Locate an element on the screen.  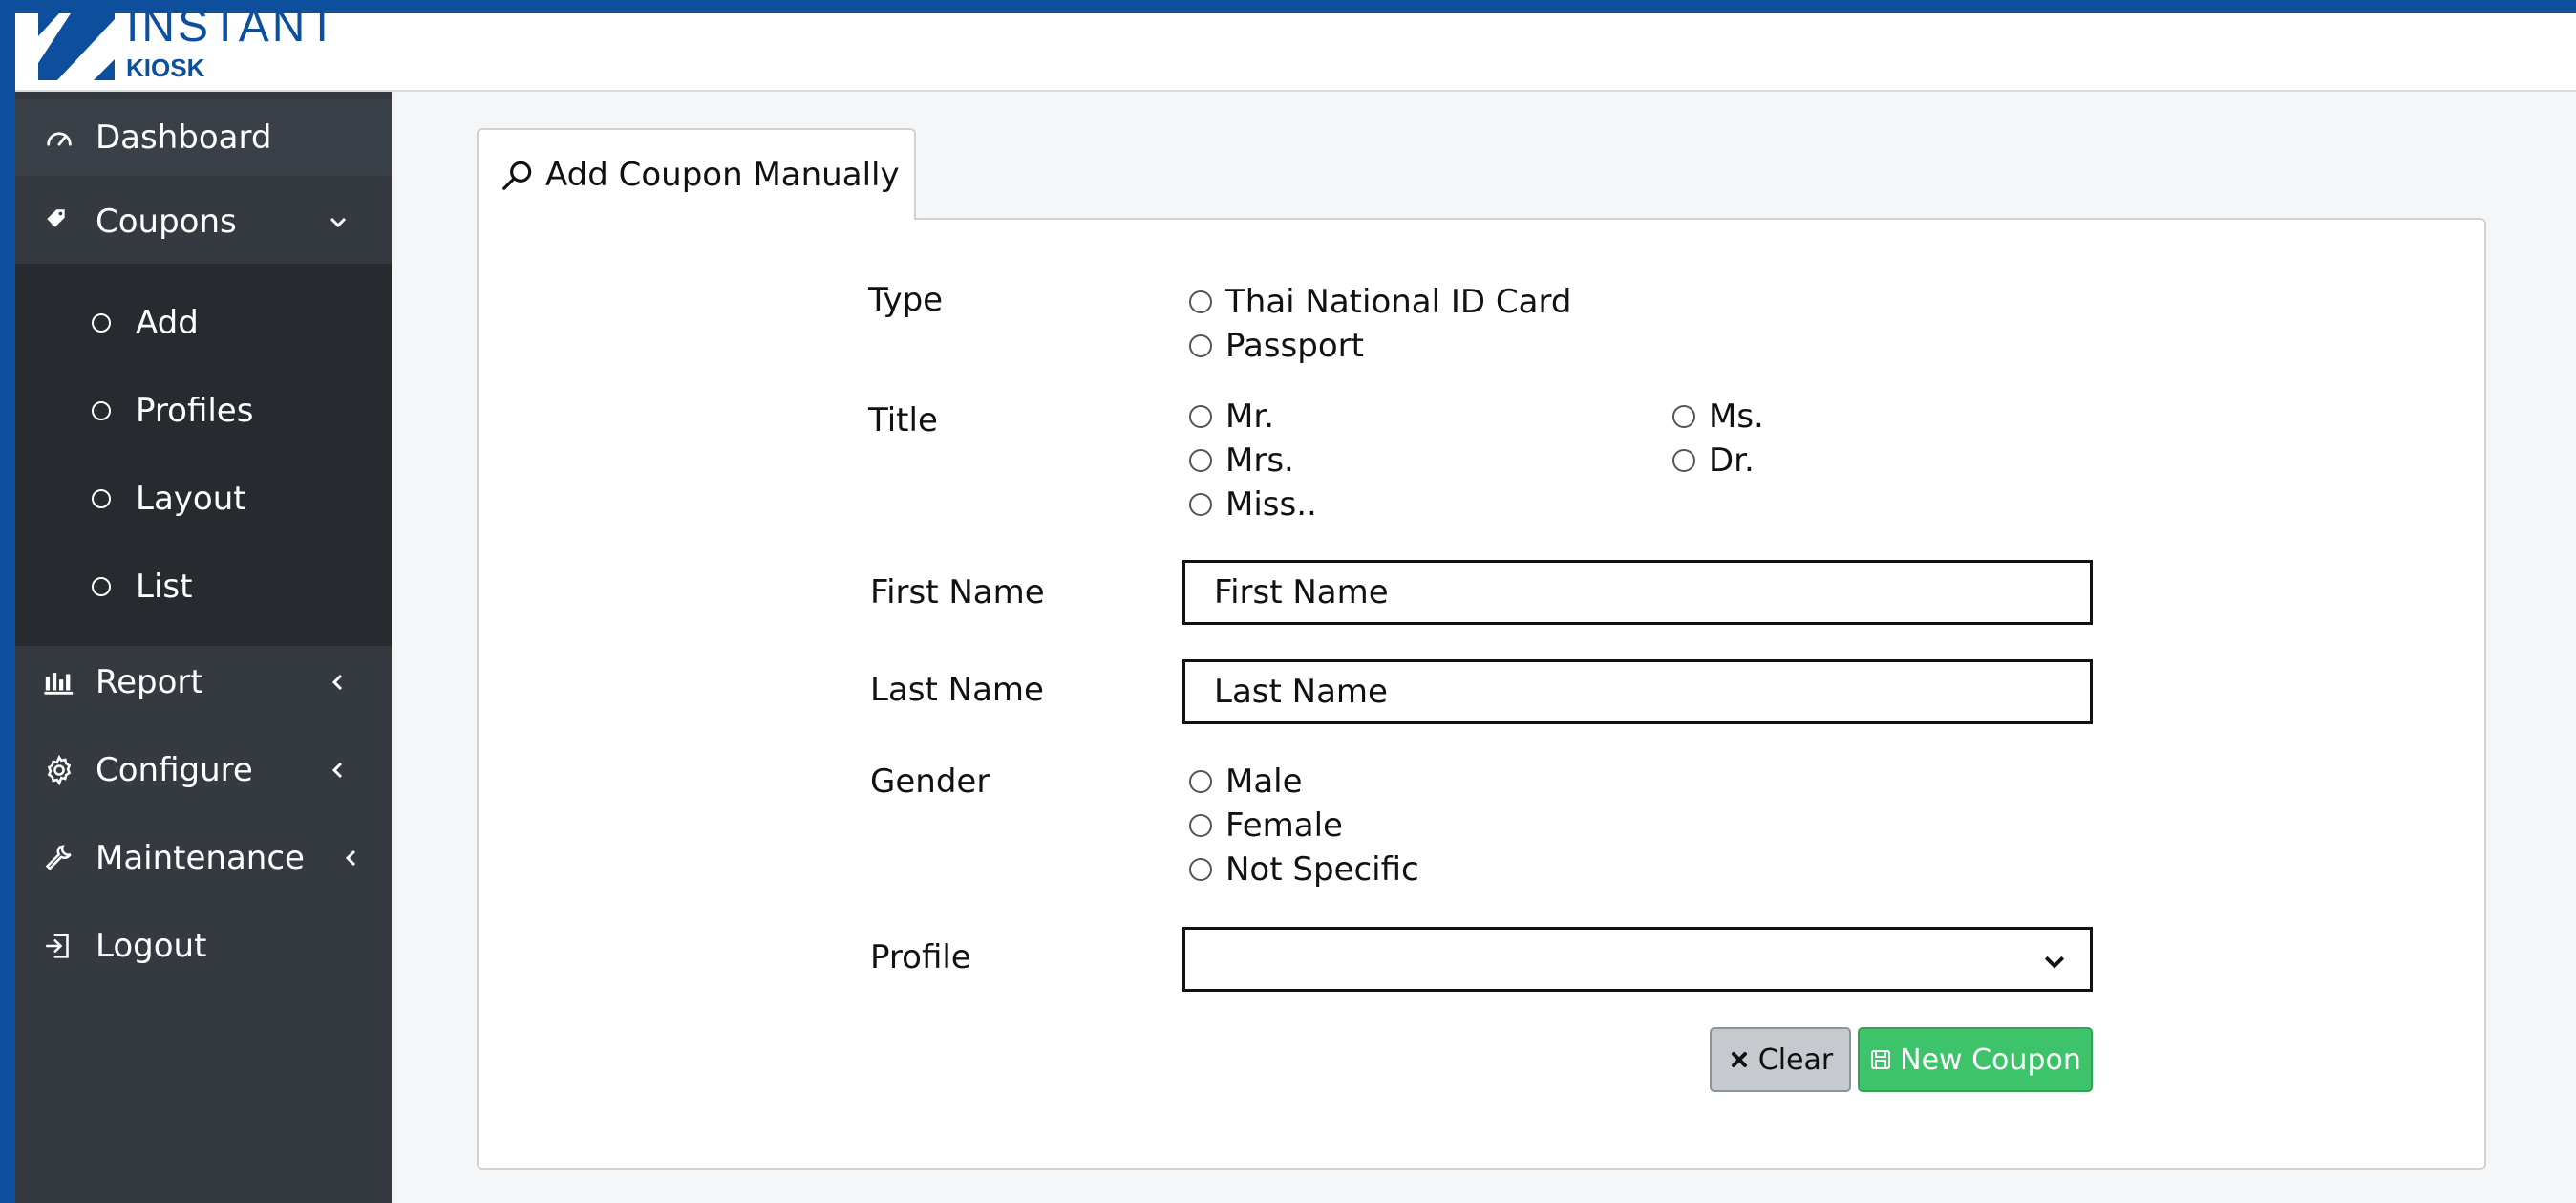
clear-button: Clear is located at coordinates (1780, 1059).